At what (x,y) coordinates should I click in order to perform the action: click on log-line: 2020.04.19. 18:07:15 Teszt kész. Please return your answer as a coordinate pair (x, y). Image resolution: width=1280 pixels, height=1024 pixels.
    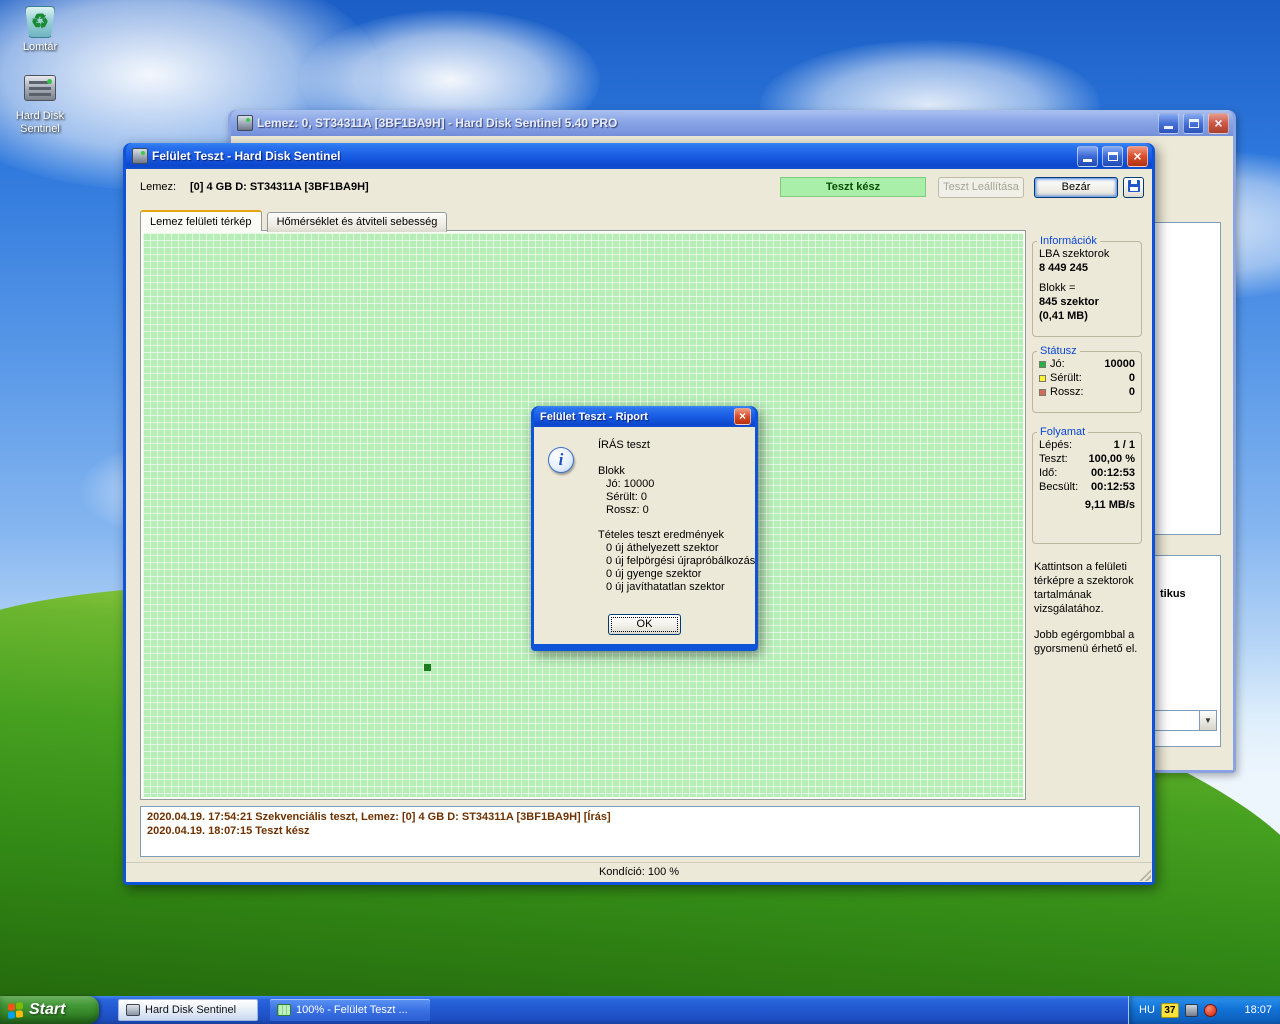
    Looking at the image, I should click on (228, 831).